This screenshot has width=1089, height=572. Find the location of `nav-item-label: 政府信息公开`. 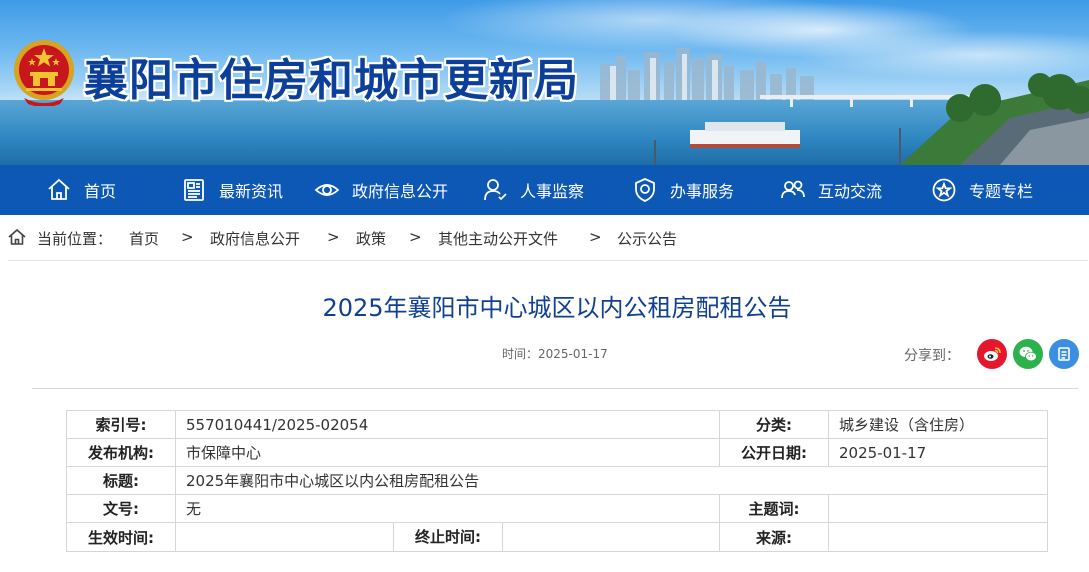

nav-item-label: 政府信息公开 is located at coordinates (400, 191).